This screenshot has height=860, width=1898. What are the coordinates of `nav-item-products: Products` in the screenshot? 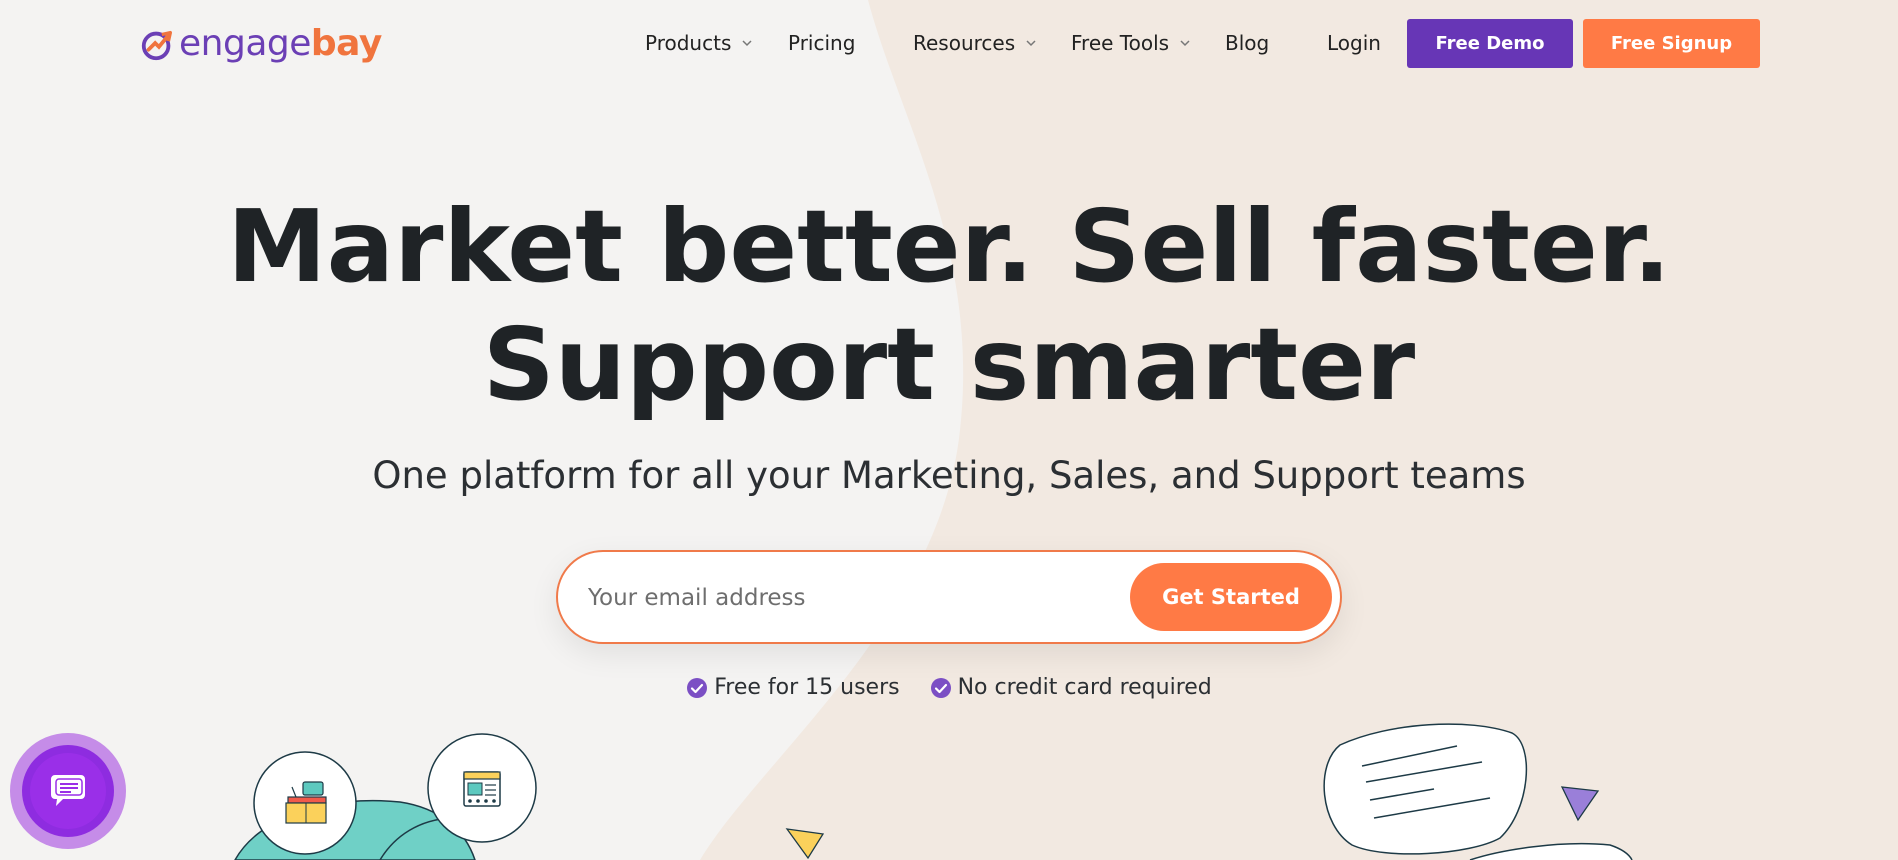 It's located at (699, 43).